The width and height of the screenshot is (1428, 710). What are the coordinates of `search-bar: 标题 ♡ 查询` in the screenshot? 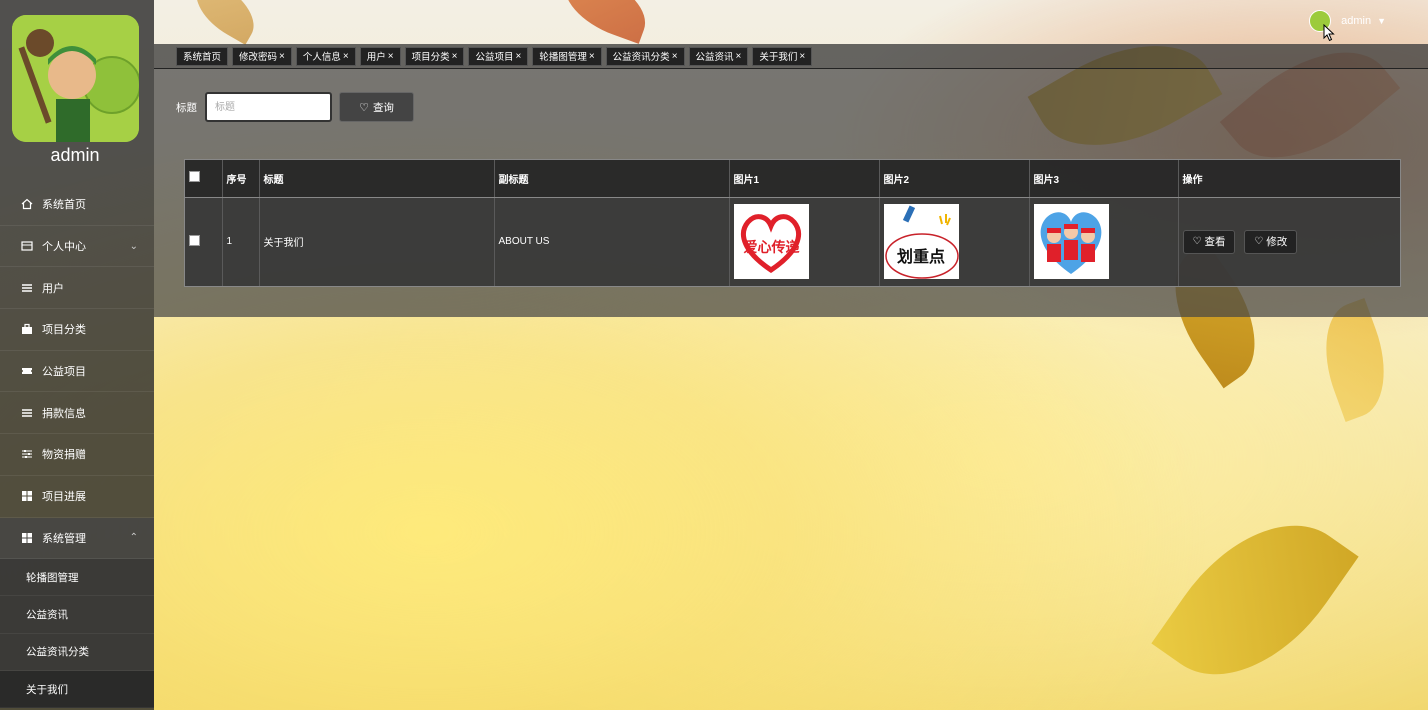 It's located at (295, 107).